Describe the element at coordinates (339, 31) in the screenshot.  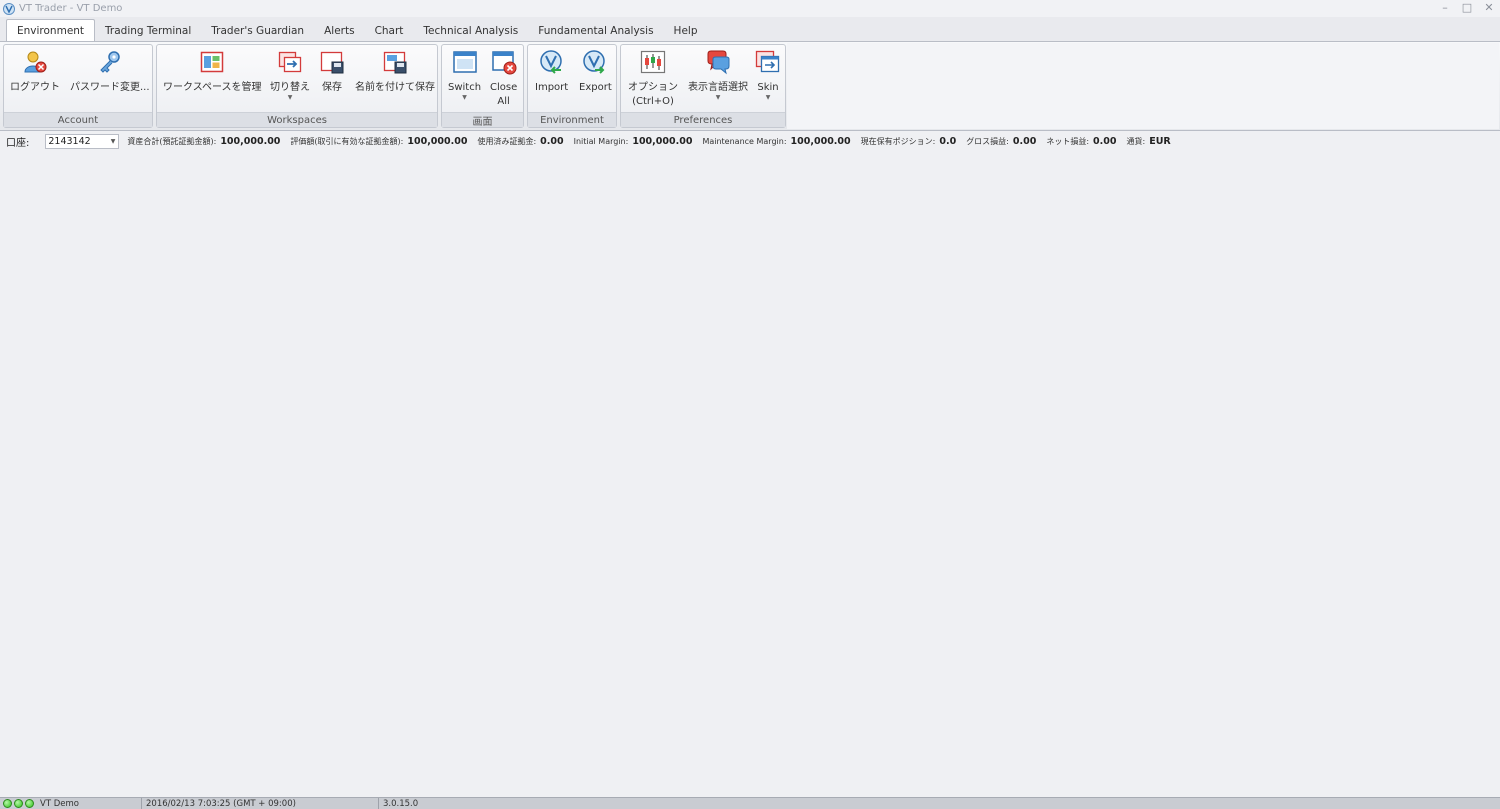
I see `tab-alerts: Alerts` at that location.